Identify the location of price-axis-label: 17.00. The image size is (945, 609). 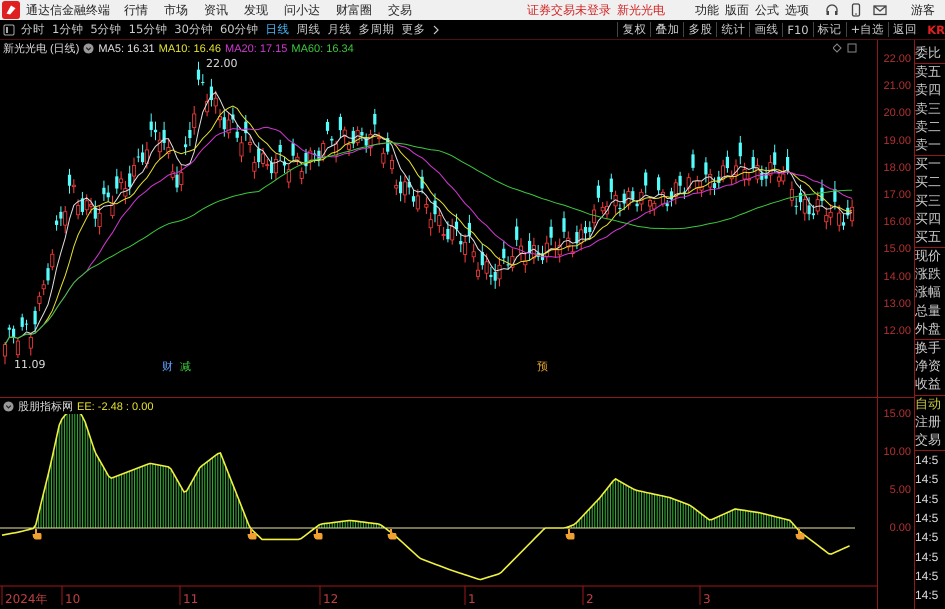
(897, 195).